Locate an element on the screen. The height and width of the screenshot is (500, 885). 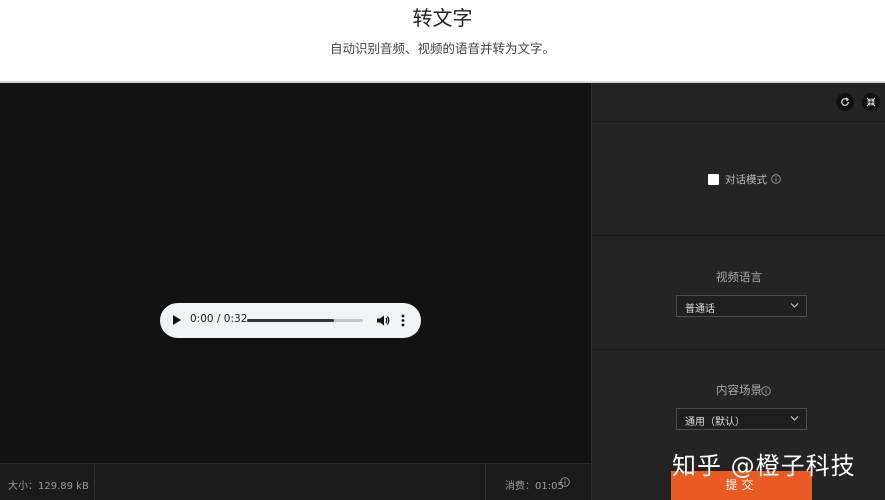
dialogue-mode-checkbox is located at coordinates (713, 179).